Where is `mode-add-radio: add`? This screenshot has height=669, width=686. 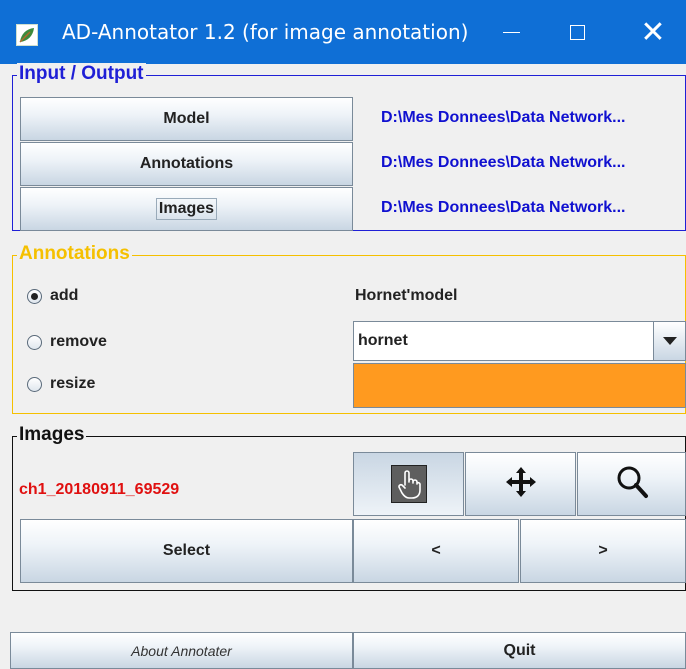 mode-add-radio: add is located at coordinates (52, 296).